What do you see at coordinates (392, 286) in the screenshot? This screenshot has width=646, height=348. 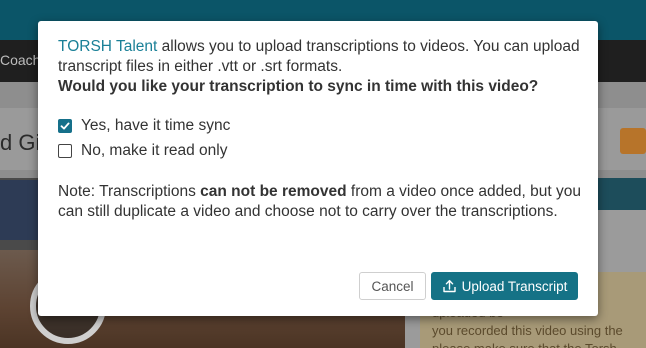 I see `cancel-button: Cancel` at bounding box center [392, 286].